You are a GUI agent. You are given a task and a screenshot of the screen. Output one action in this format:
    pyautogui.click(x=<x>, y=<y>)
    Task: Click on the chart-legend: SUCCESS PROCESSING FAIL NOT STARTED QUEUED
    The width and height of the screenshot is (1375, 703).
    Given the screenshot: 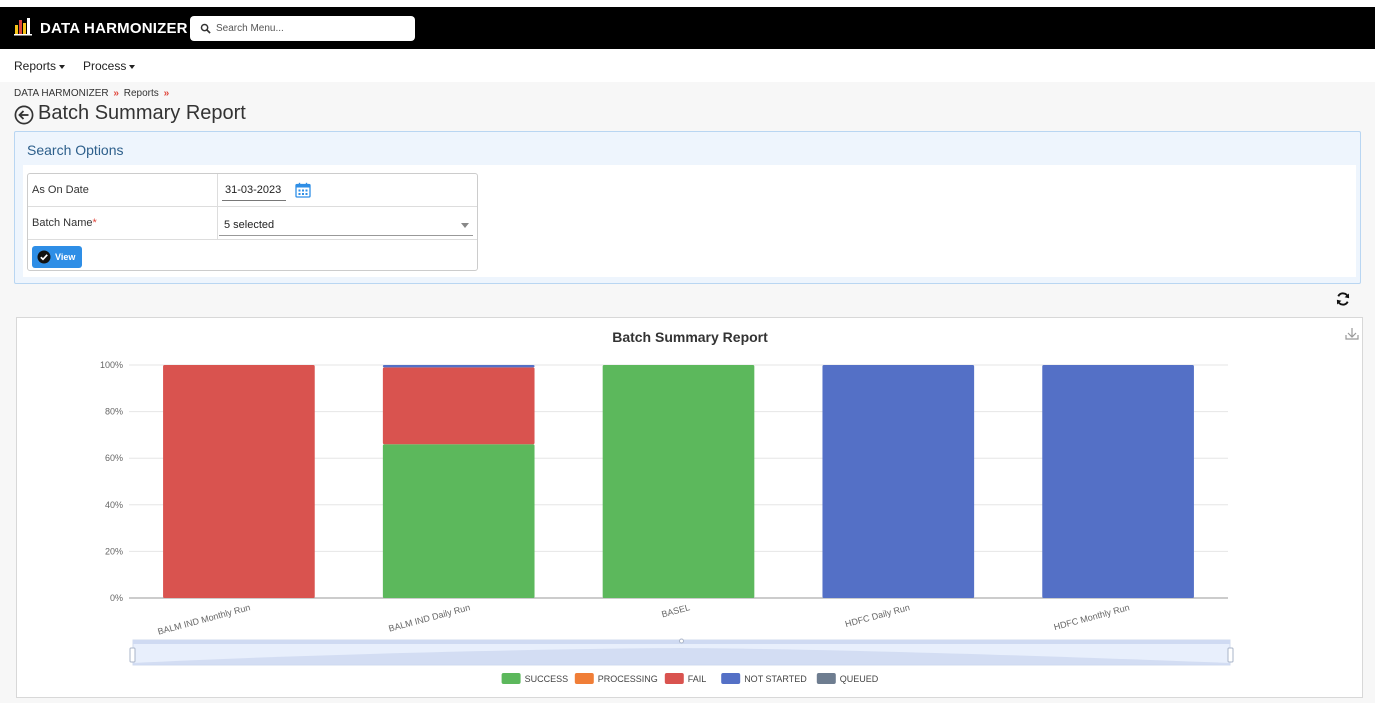 What is the action you would take?
    pyautogui.click(x=690, y=678)
    